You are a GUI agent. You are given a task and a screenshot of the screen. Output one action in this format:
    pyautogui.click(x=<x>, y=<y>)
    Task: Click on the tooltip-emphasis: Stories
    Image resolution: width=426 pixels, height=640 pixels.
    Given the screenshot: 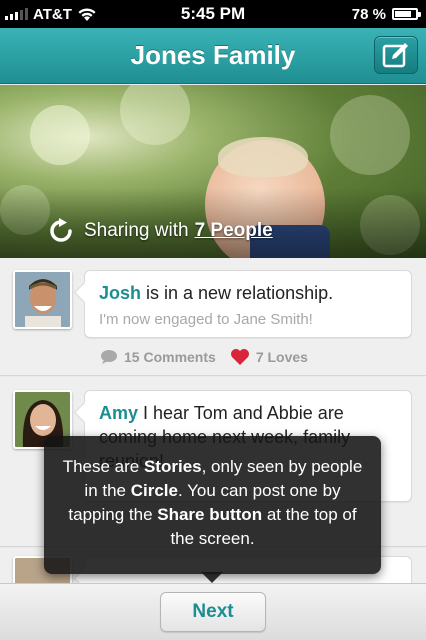 What is the action you would take?
    pyautogui.click(x=172, y=466)
    